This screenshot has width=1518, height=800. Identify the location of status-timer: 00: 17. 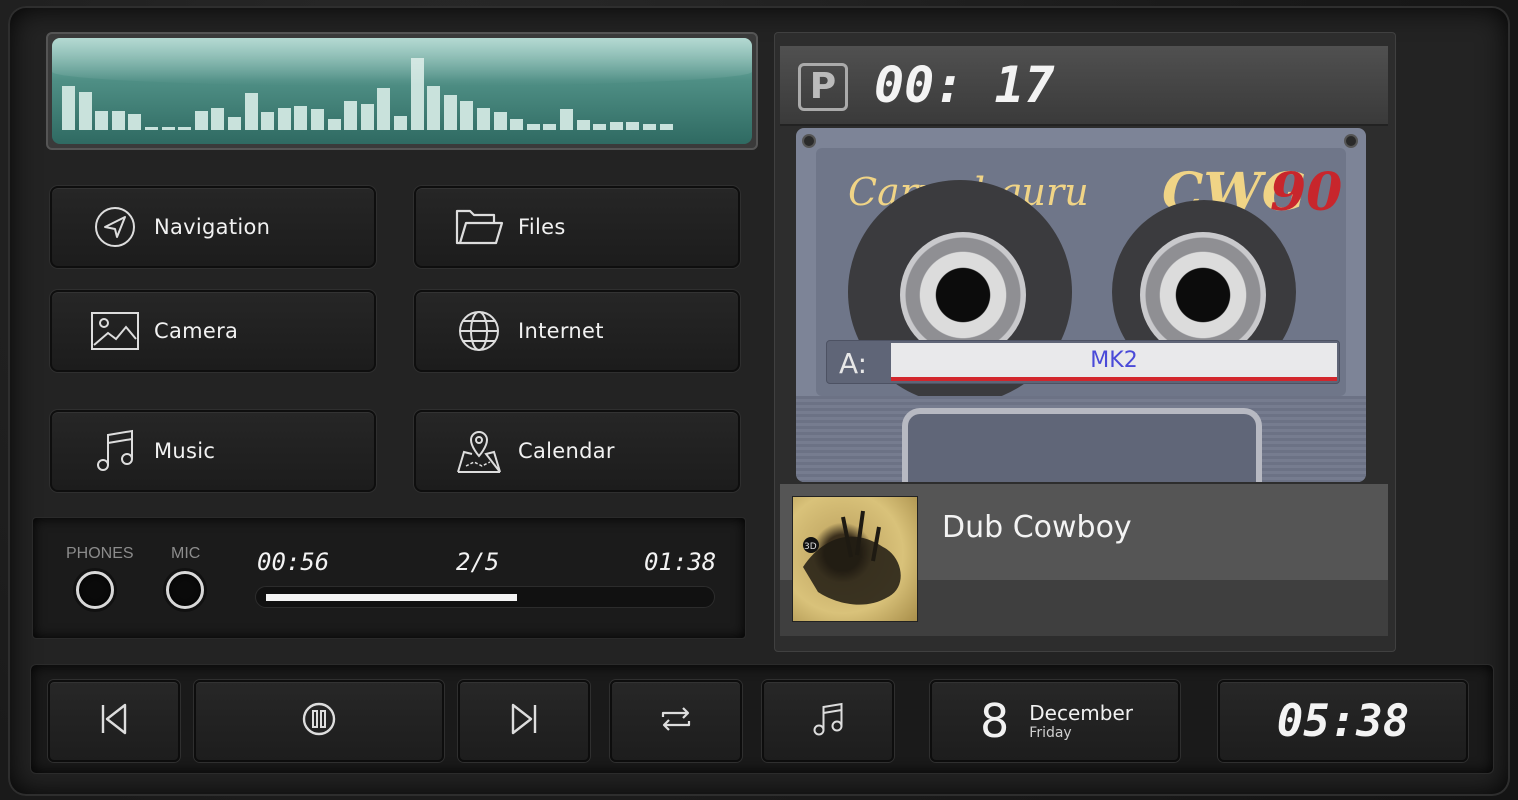
(964, 85).